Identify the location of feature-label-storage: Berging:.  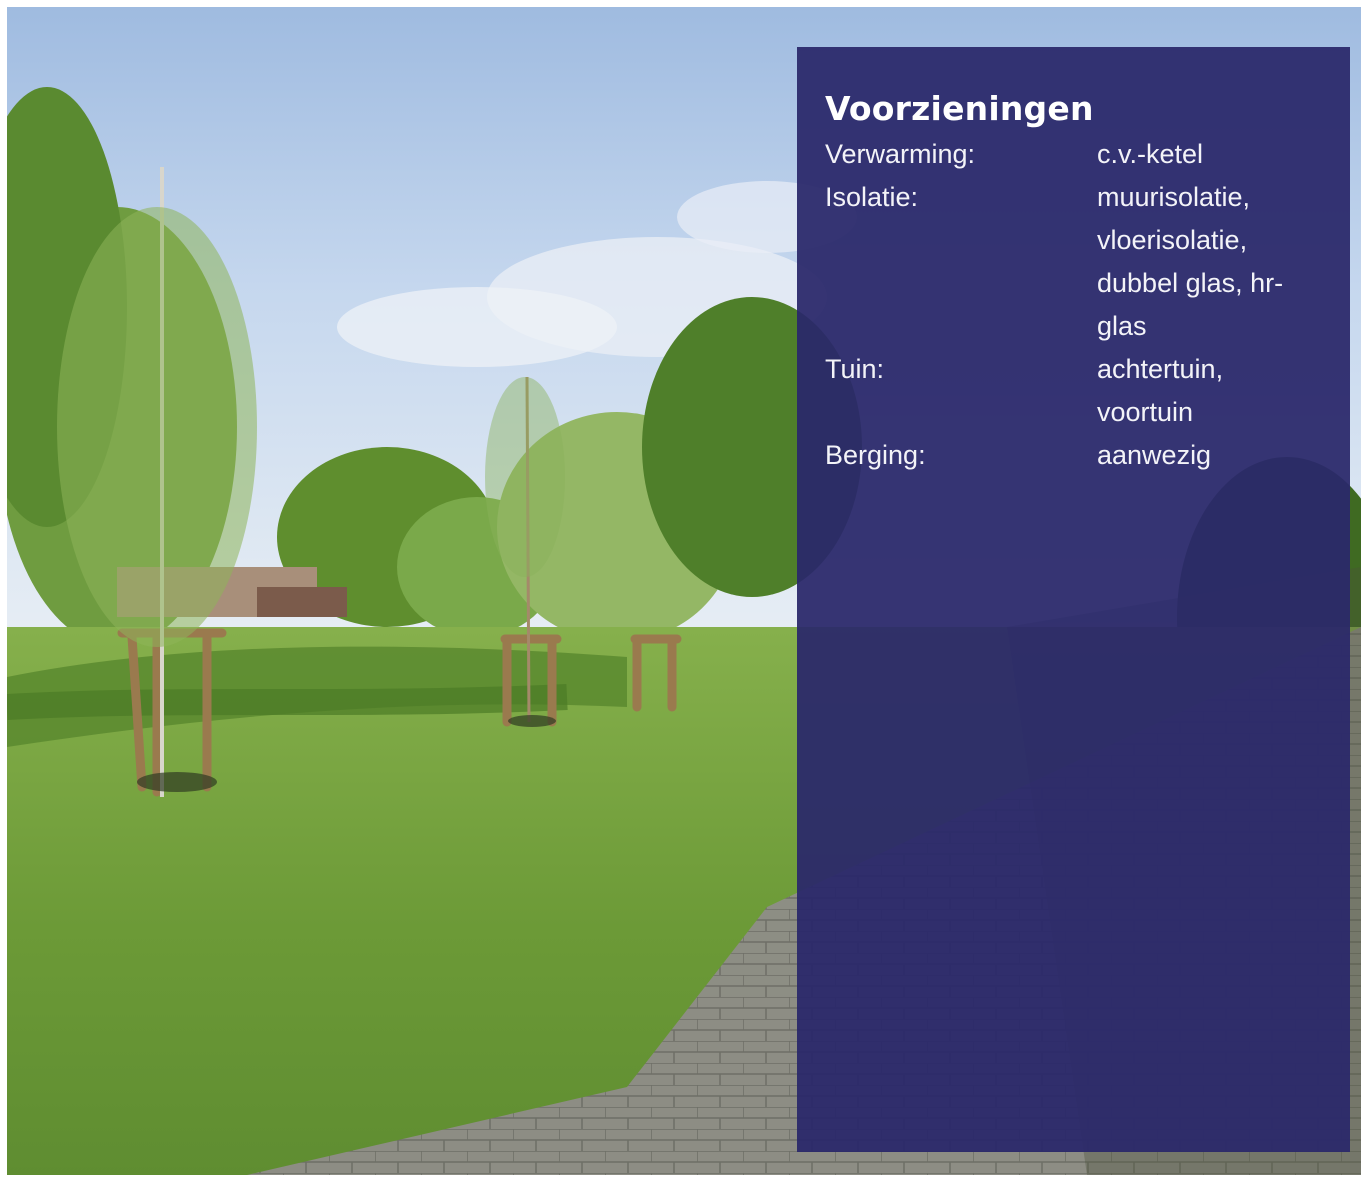
(875, 455).